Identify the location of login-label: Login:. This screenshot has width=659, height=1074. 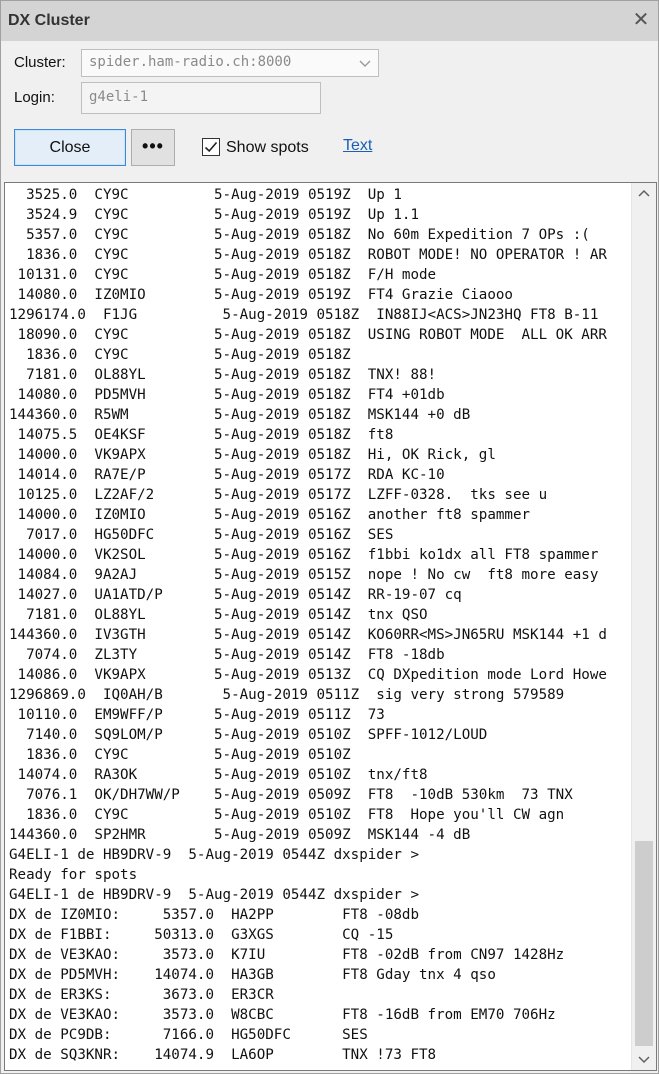
(34, 97).